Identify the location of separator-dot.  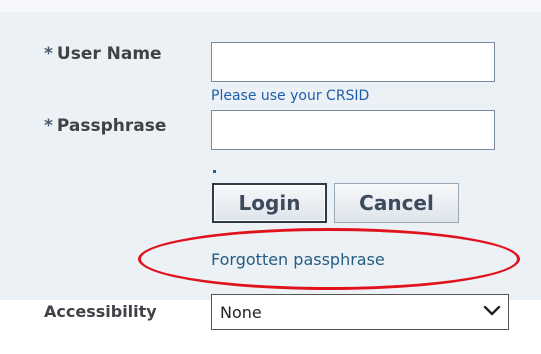
(214, 171).